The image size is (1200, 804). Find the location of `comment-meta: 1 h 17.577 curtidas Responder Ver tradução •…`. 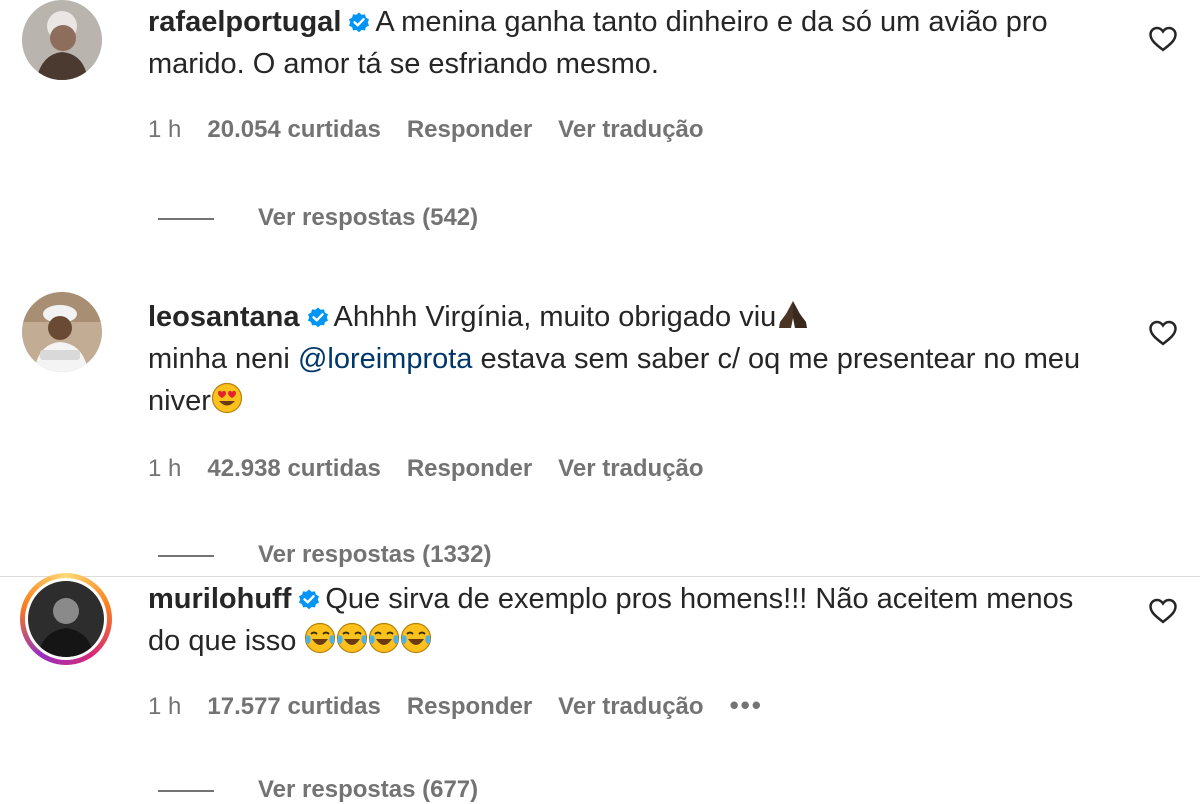

comment-meta: 1 h 17.577 curtidas Responder Ver tradução •… is located at coordinates (468, 705).